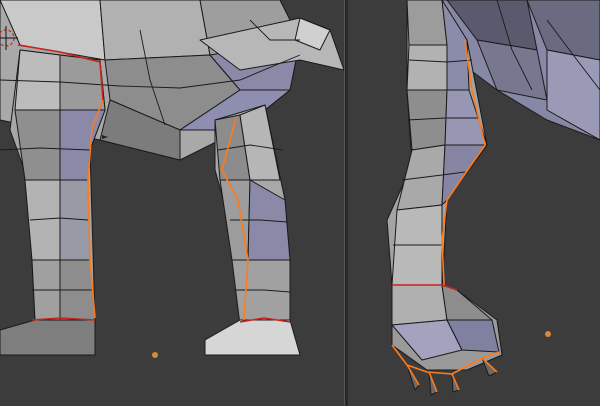  Describe the element at coordinates (252, 230) in the screenshot. I see `mesh-leg-right` at that location.